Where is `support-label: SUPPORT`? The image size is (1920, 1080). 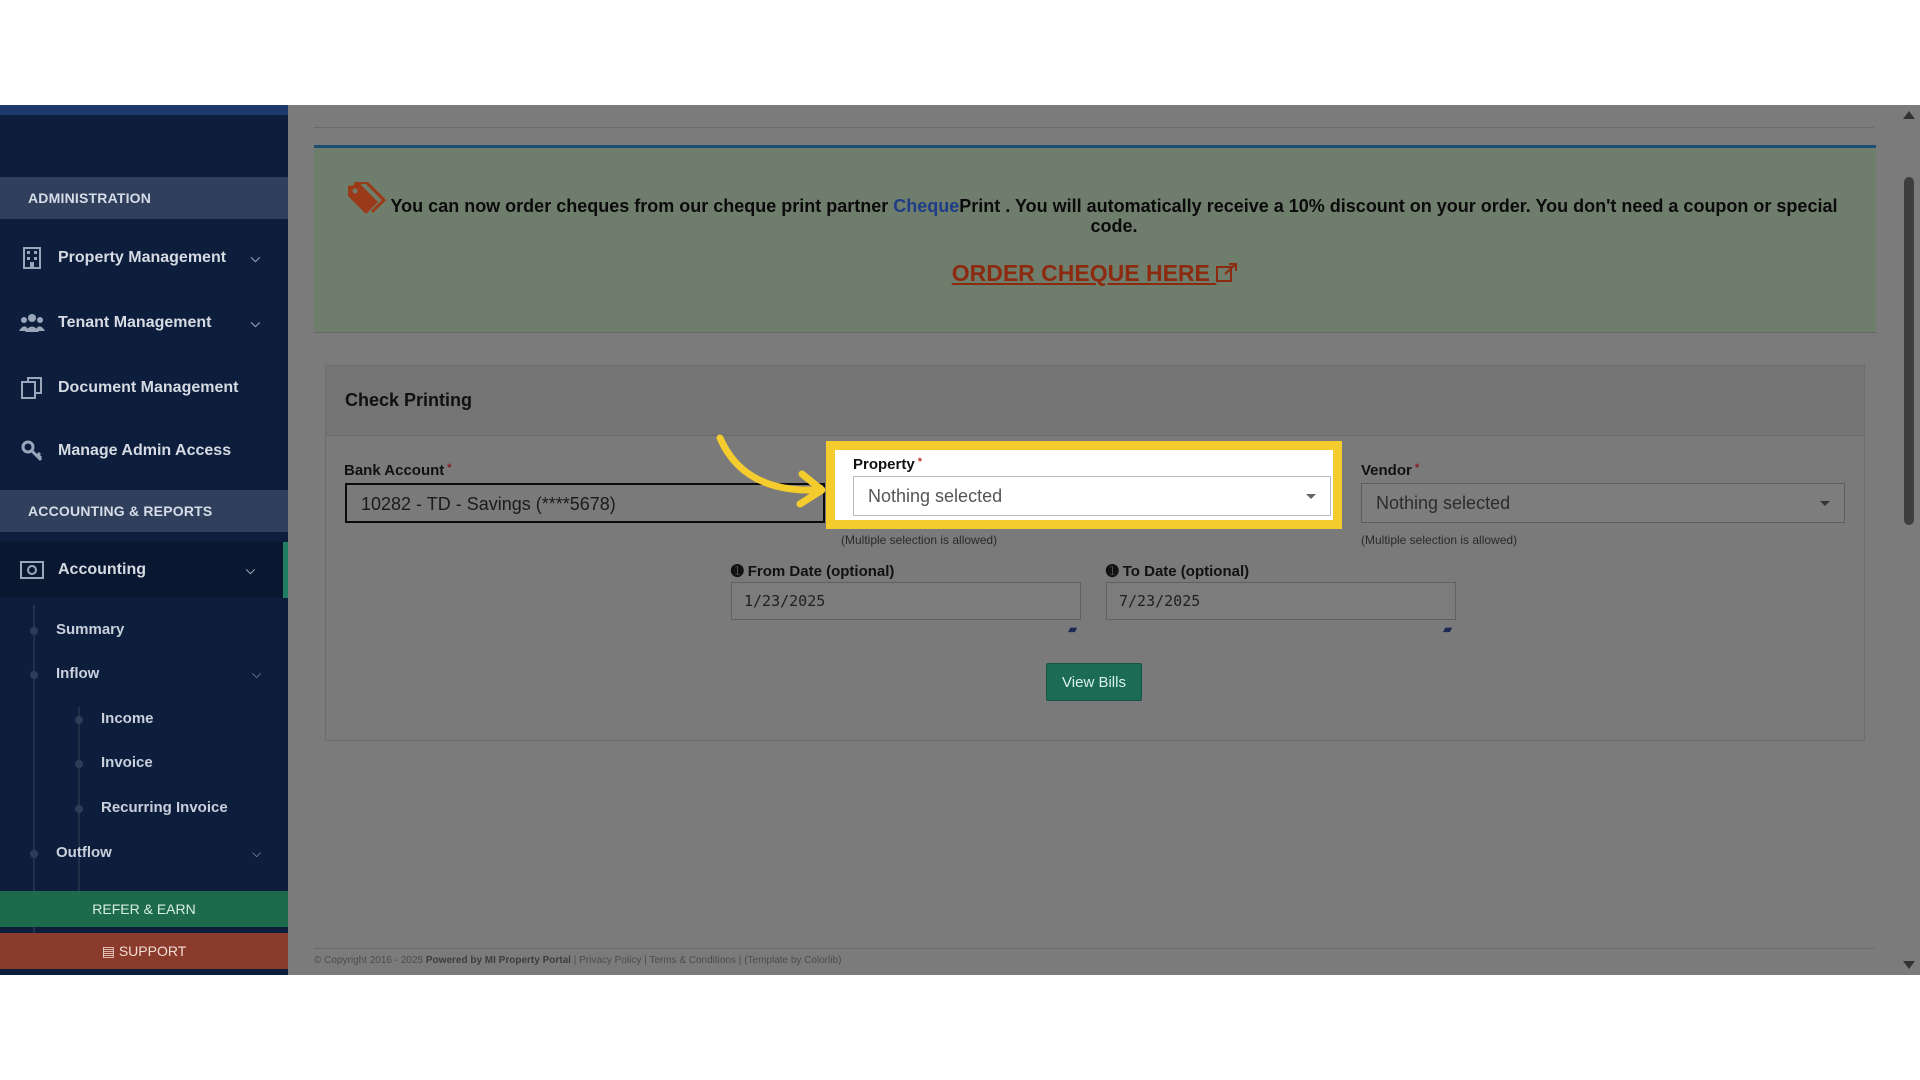
support-label: SUPPORT is located at coordinates (152, 951).